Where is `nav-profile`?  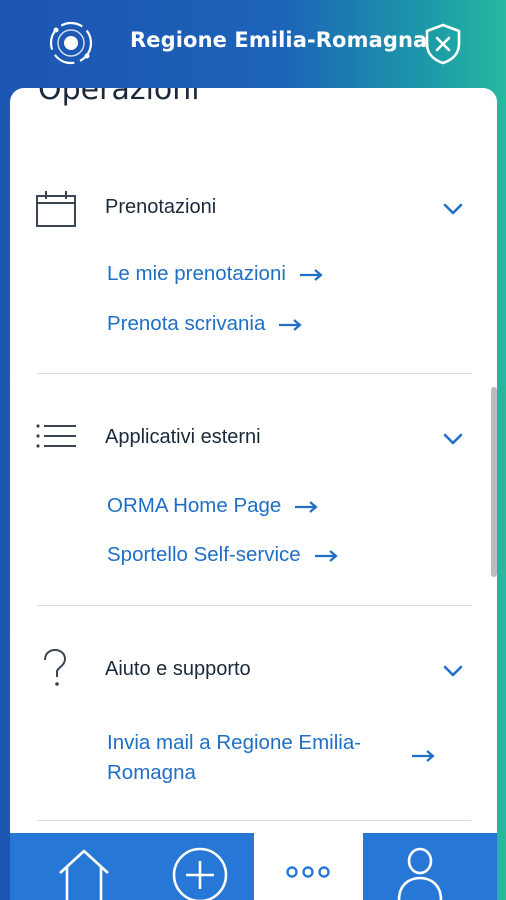
nav-profile is located at coordinates (430, 866).